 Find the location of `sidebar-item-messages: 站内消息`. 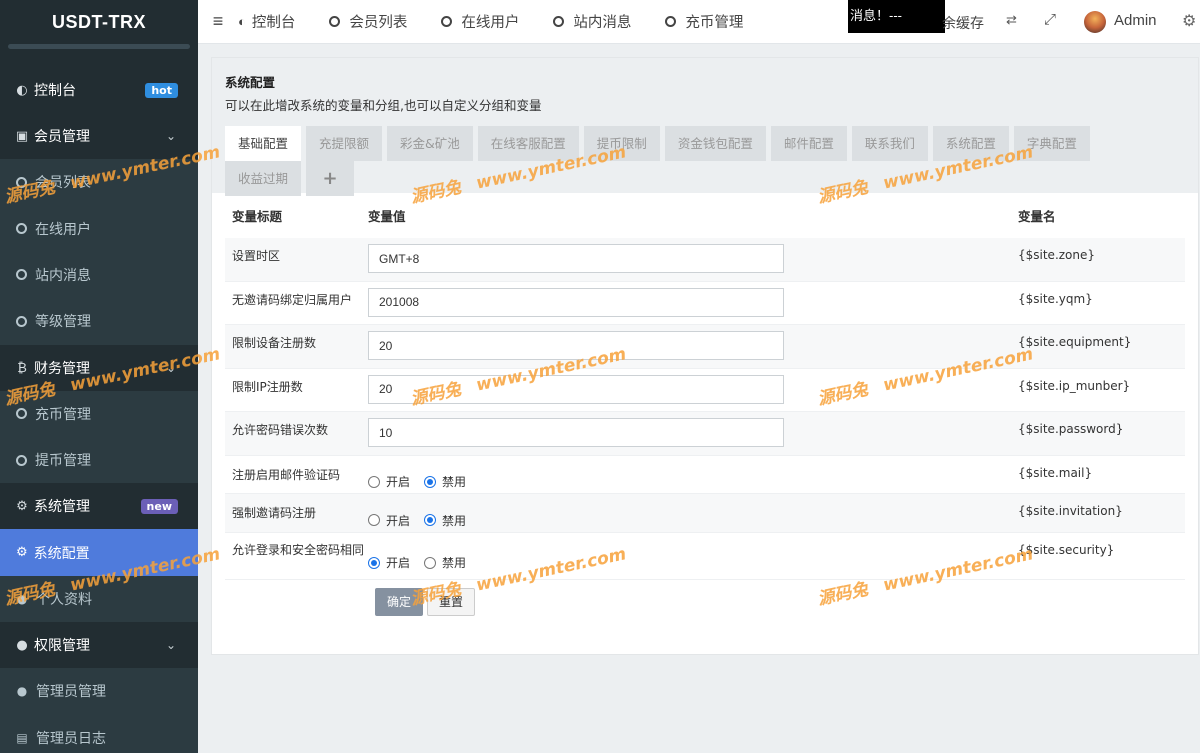

sidebar-item-messages: 站内消息 is located at coordinates (99, 275).